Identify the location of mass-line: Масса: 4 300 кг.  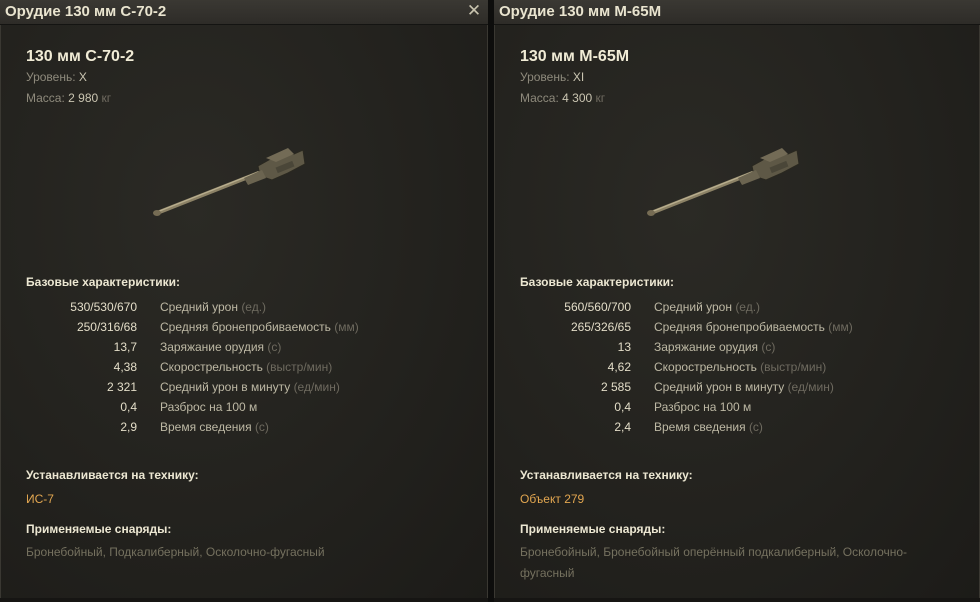
(562, 98).